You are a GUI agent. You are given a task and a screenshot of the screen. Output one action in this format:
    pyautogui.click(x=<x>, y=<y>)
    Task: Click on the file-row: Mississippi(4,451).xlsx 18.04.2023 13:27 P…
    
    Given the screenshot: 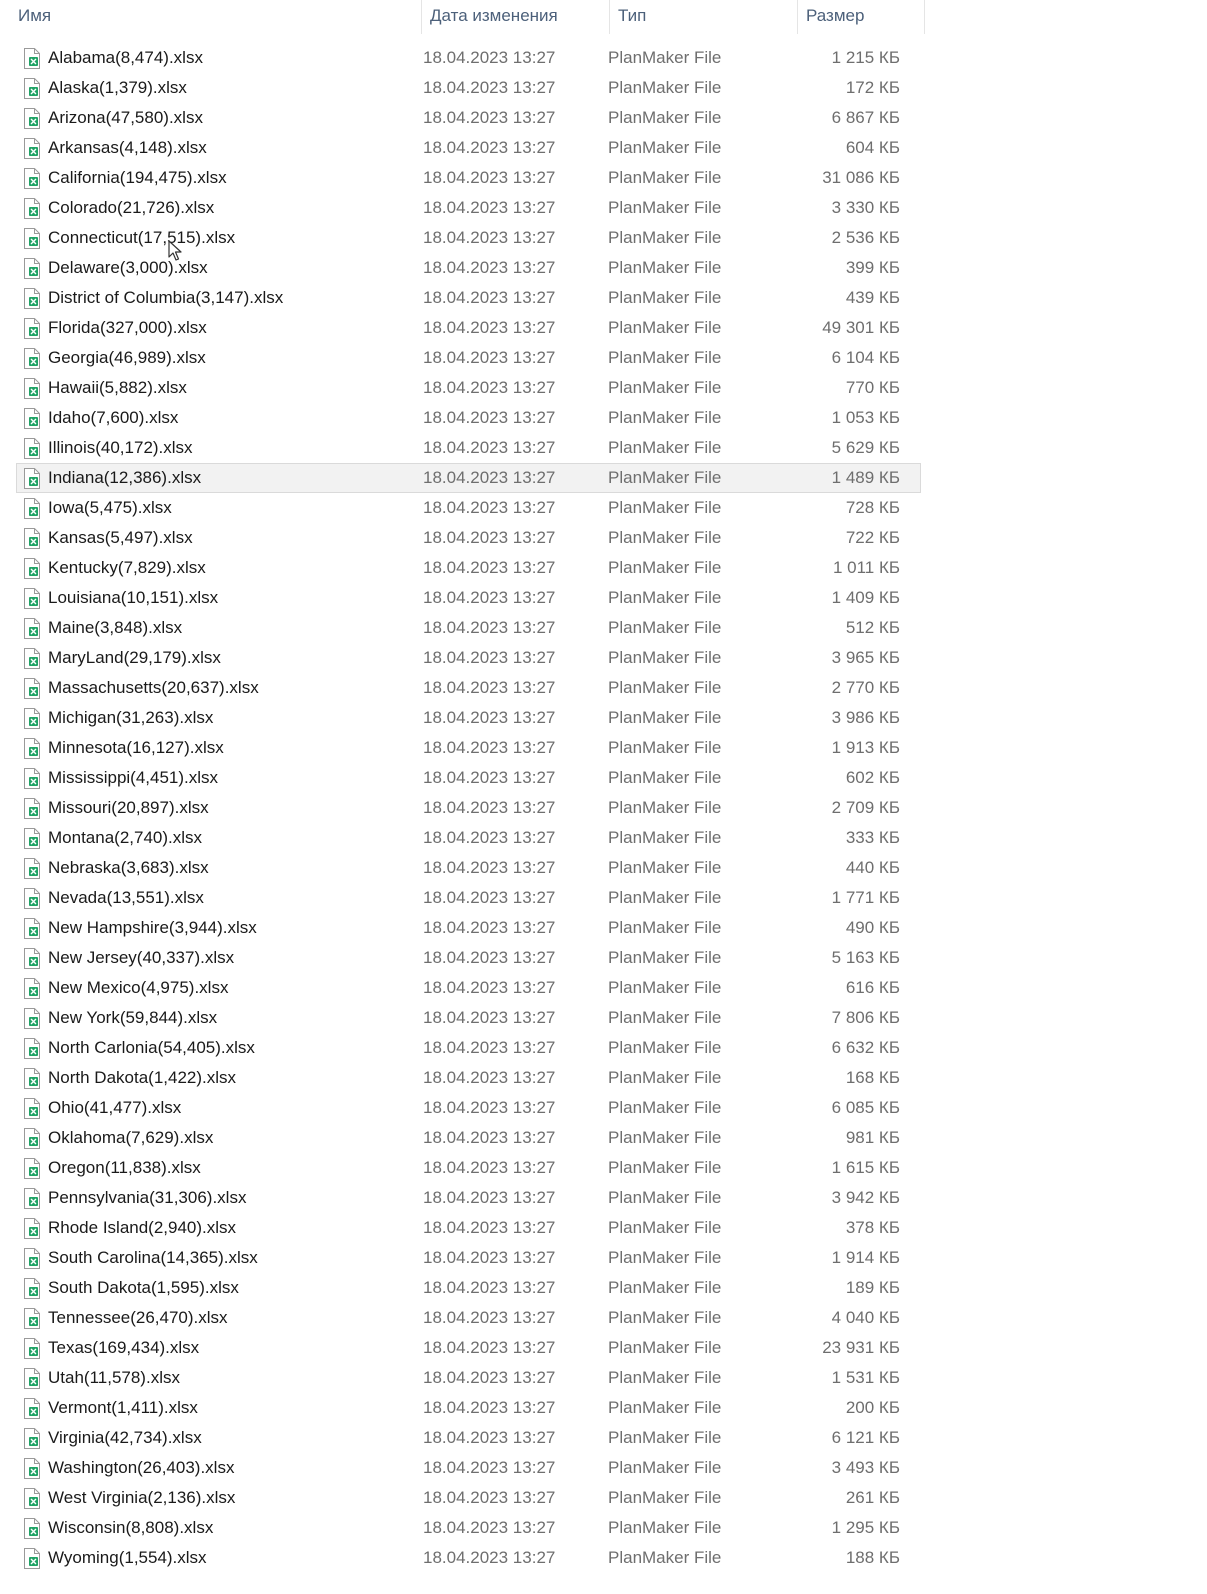 What is the action you would take?
    pyautogui.click(x=468, y=778)
    